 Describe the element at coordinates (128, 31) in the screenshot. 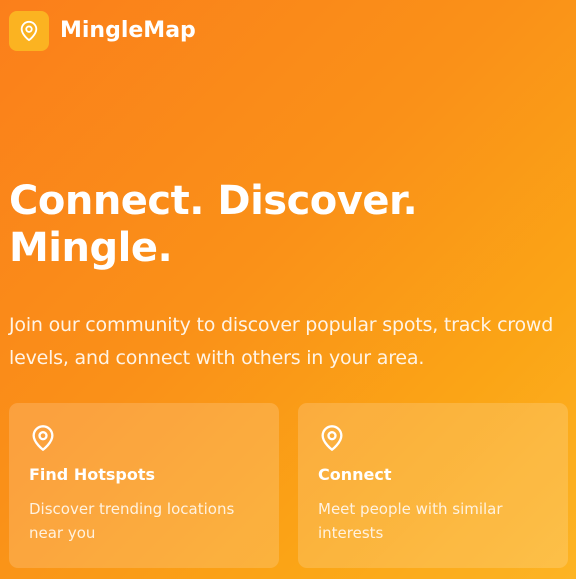

I see `app-name: MingleMap` at that location.